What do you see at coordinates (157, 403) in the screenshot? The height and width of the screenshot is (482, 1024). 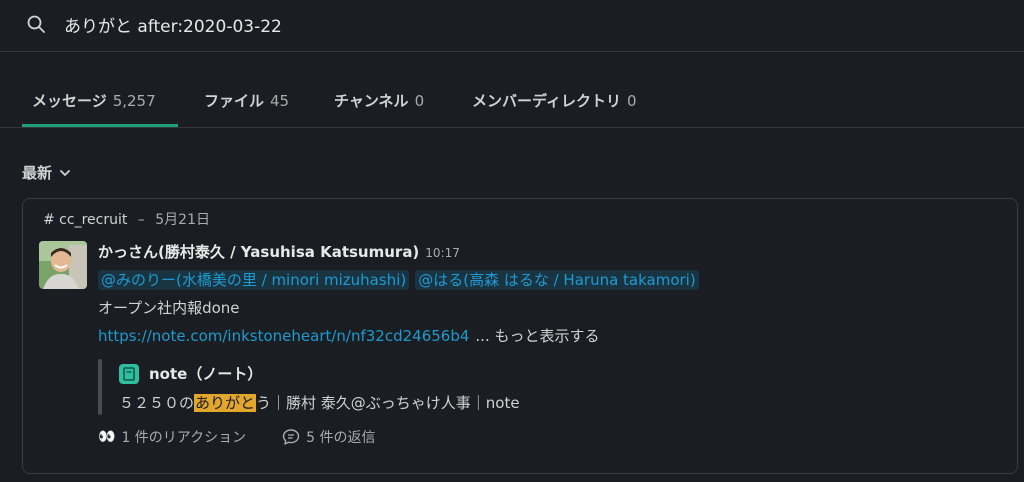 I see `unfurl-desc-before: ５２５０の` at bounding box center [157, 403].